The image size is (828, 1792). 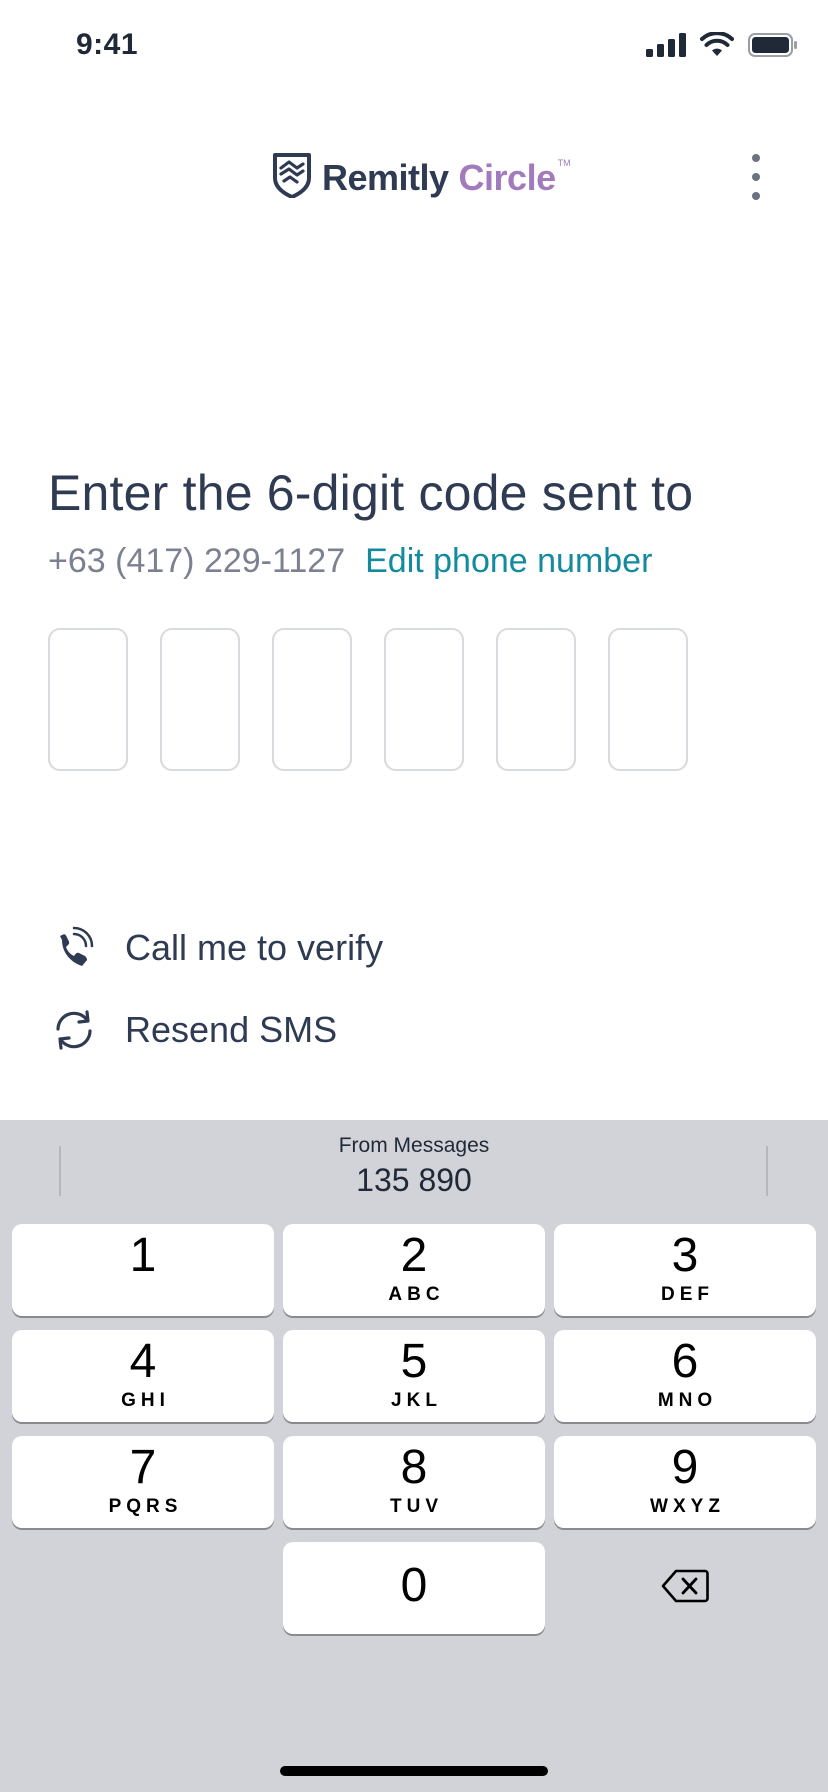 I want to click on edit-phone-number-link: Edit phone number, so click(x=508, y=561).